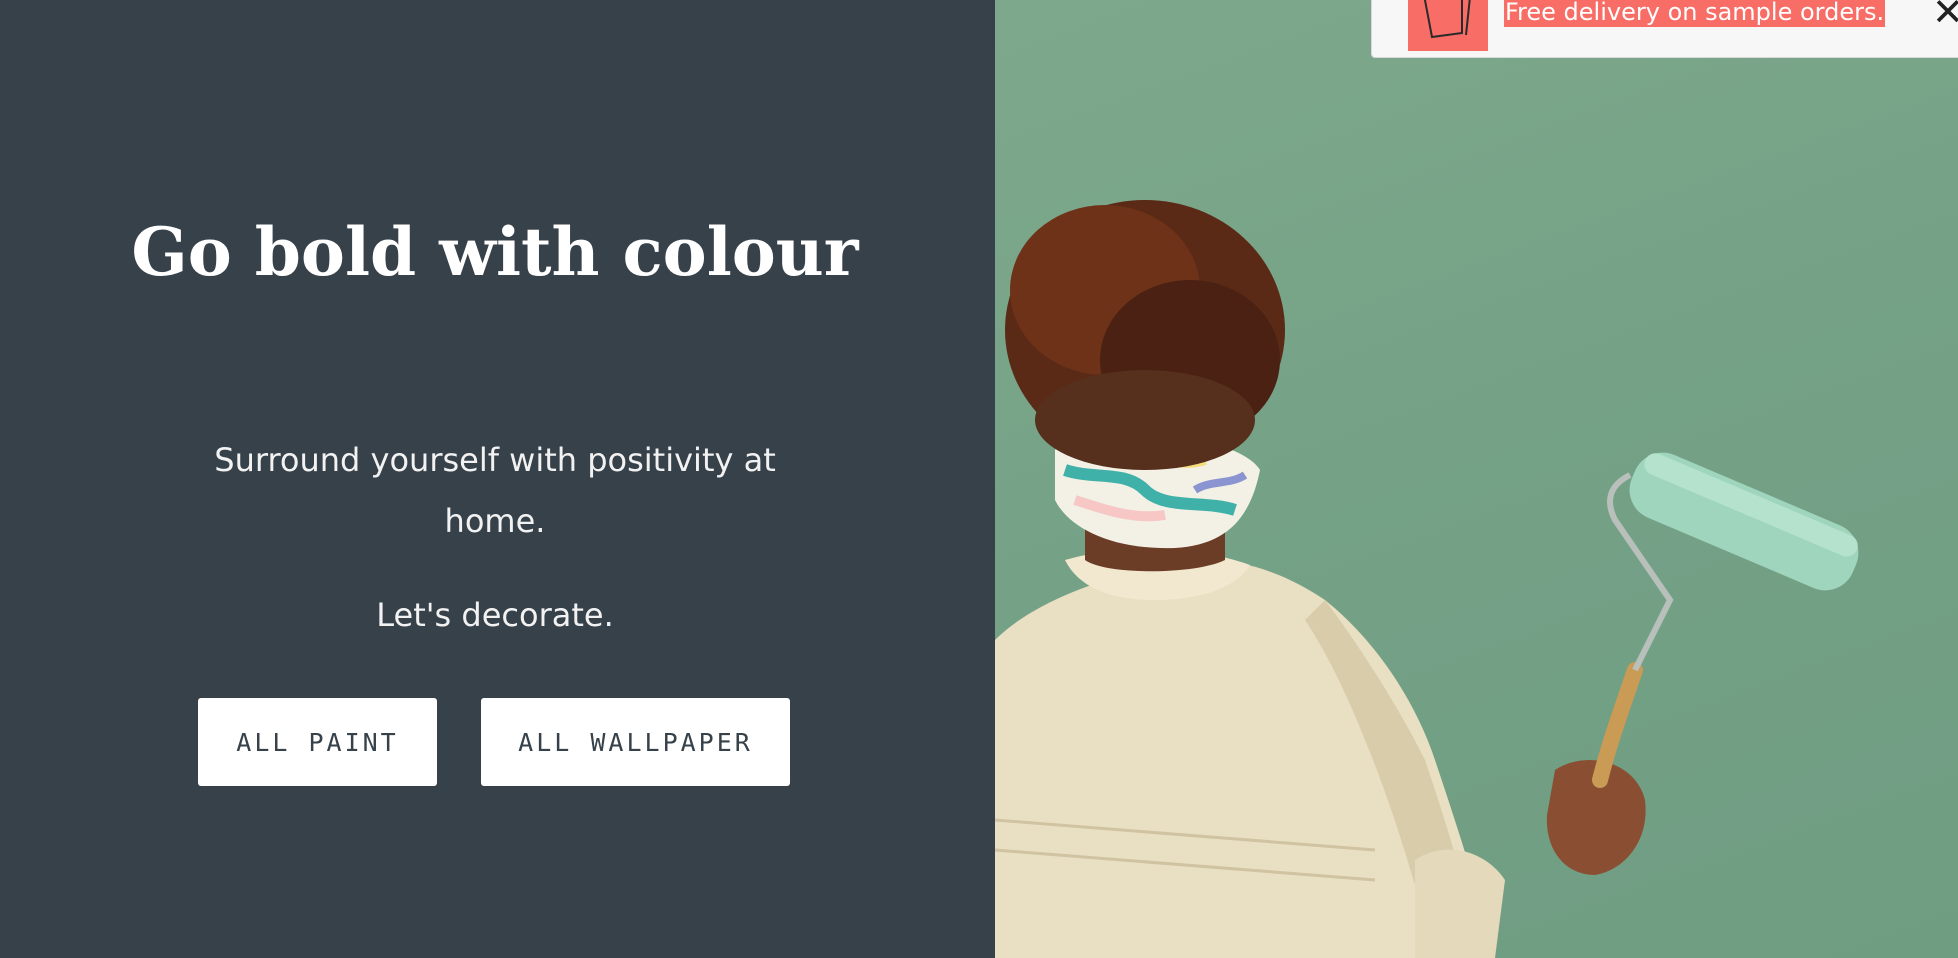  What do you see at coordinates (495, 615) in the screenshot?
I see `hero-cta-text: Let's decorate.` at bounding box center [495, 615].